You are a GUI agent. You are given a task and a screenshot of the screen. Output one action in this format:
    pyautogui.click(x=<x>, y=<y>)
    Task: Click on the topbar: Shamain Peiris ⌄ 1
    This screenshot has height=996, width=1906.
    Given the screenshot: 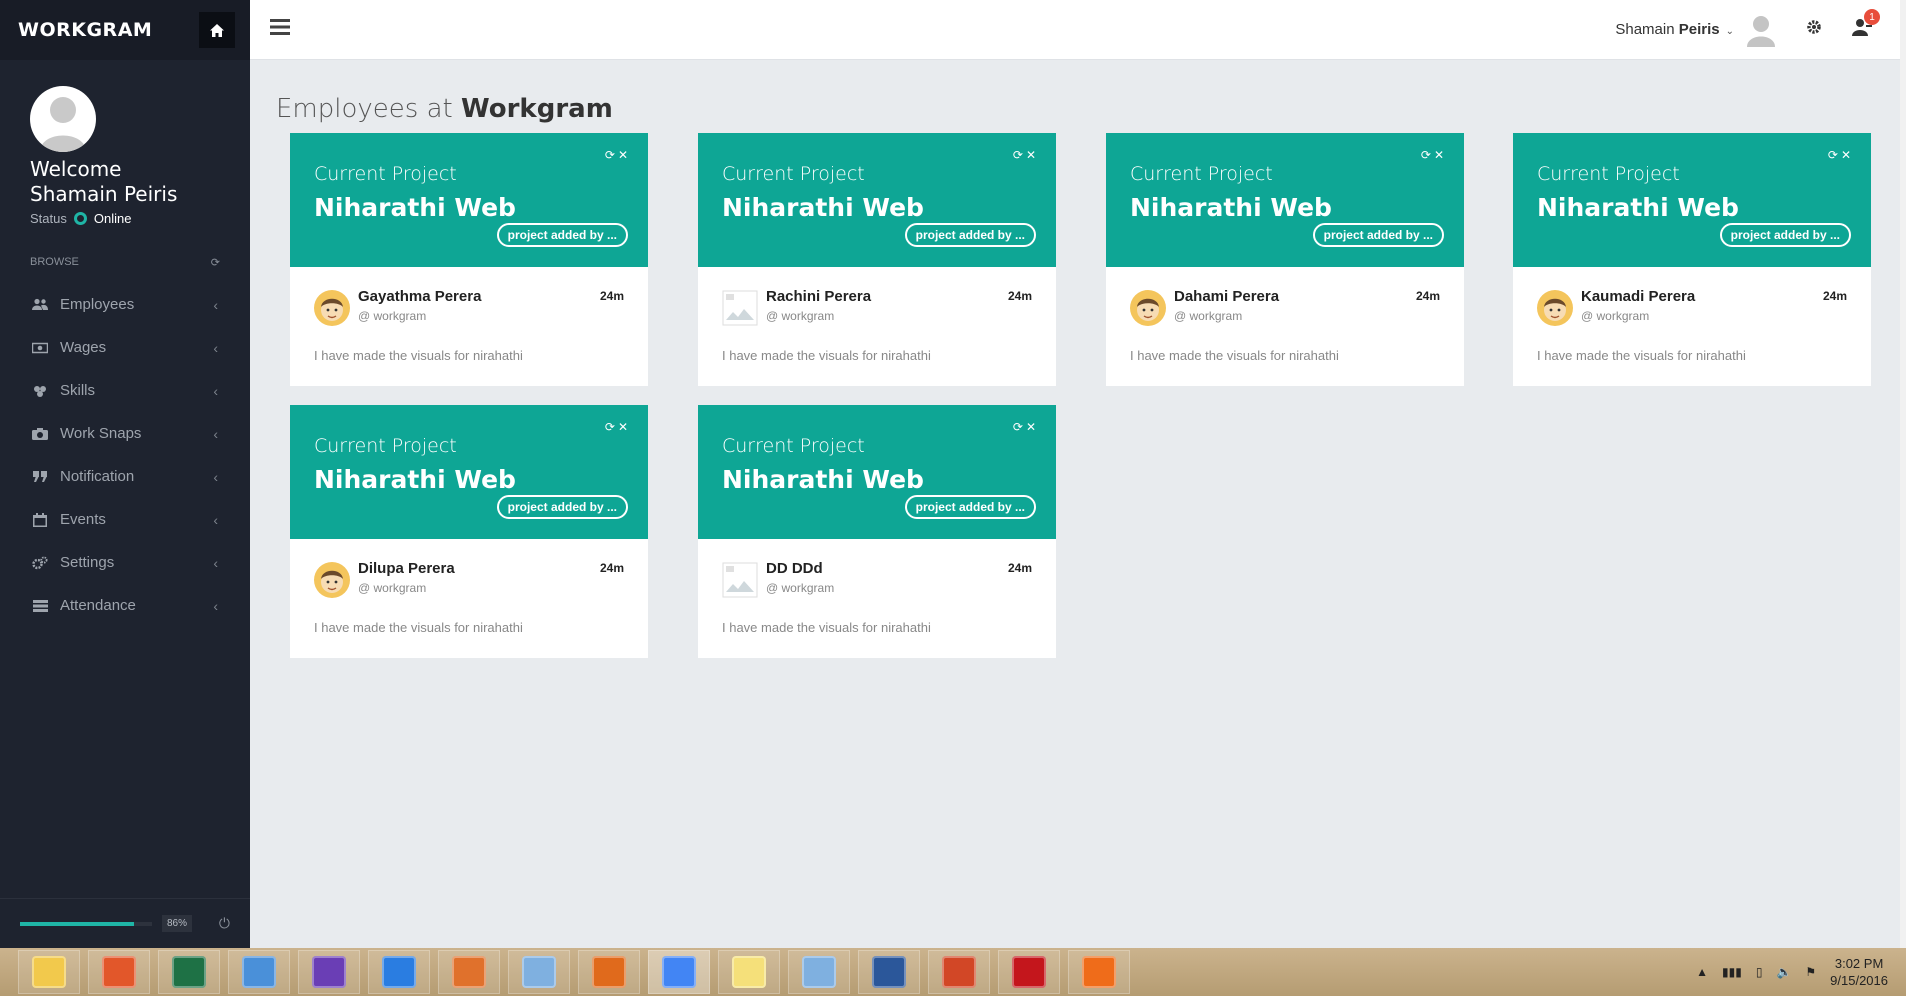 What is the action you would take?
    pyautogui.click(x=1075, y=30)
    